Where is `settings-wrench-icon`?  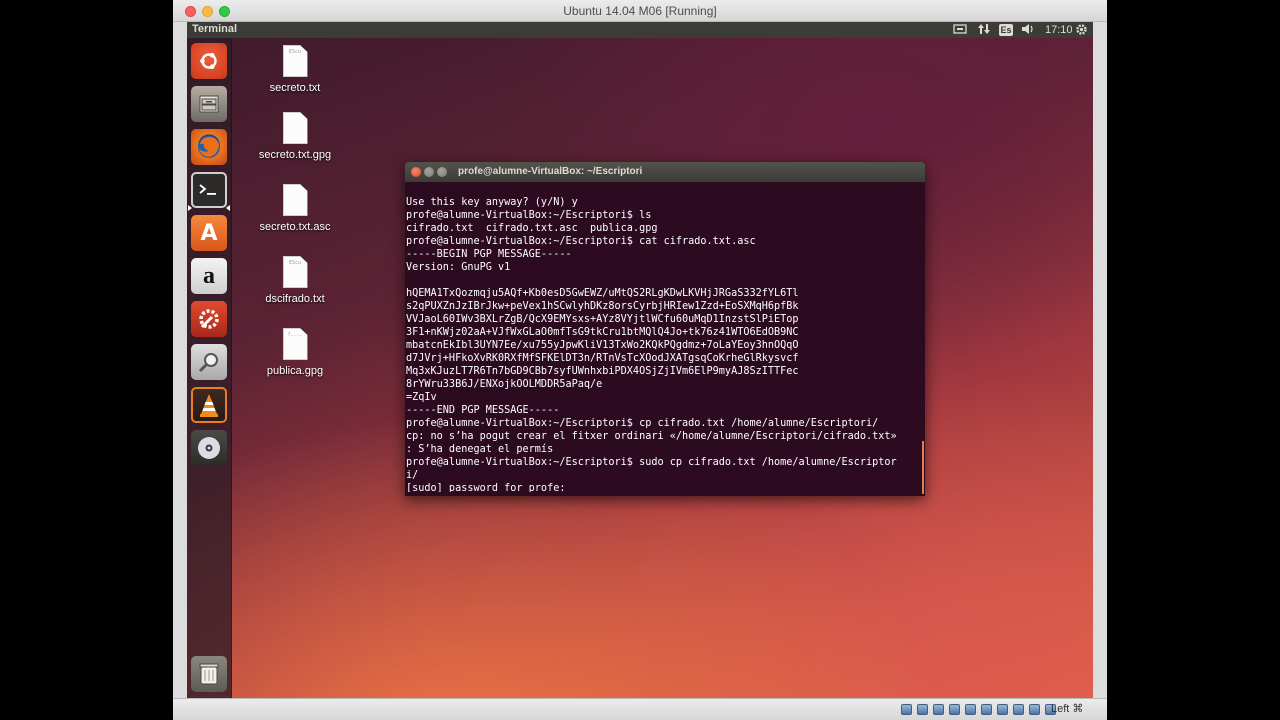
settings-wrench-icon is located at coordinates (209, 319).